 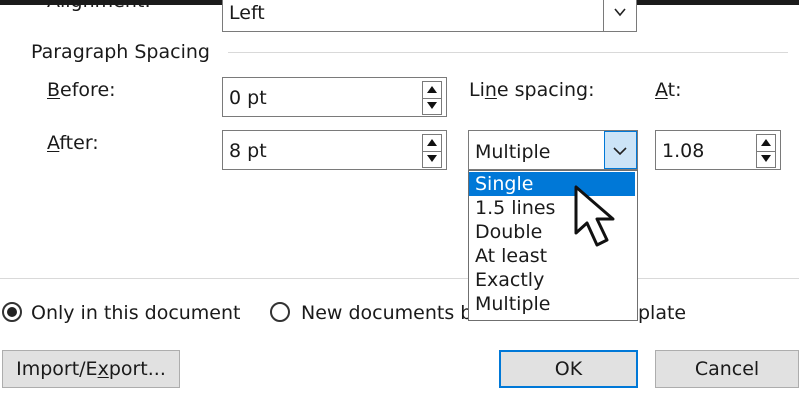 What do you see at coordinates (99, 6) in the screenshot?
I see `alignment-label: Alignment:` at bounding box center [99, 6].